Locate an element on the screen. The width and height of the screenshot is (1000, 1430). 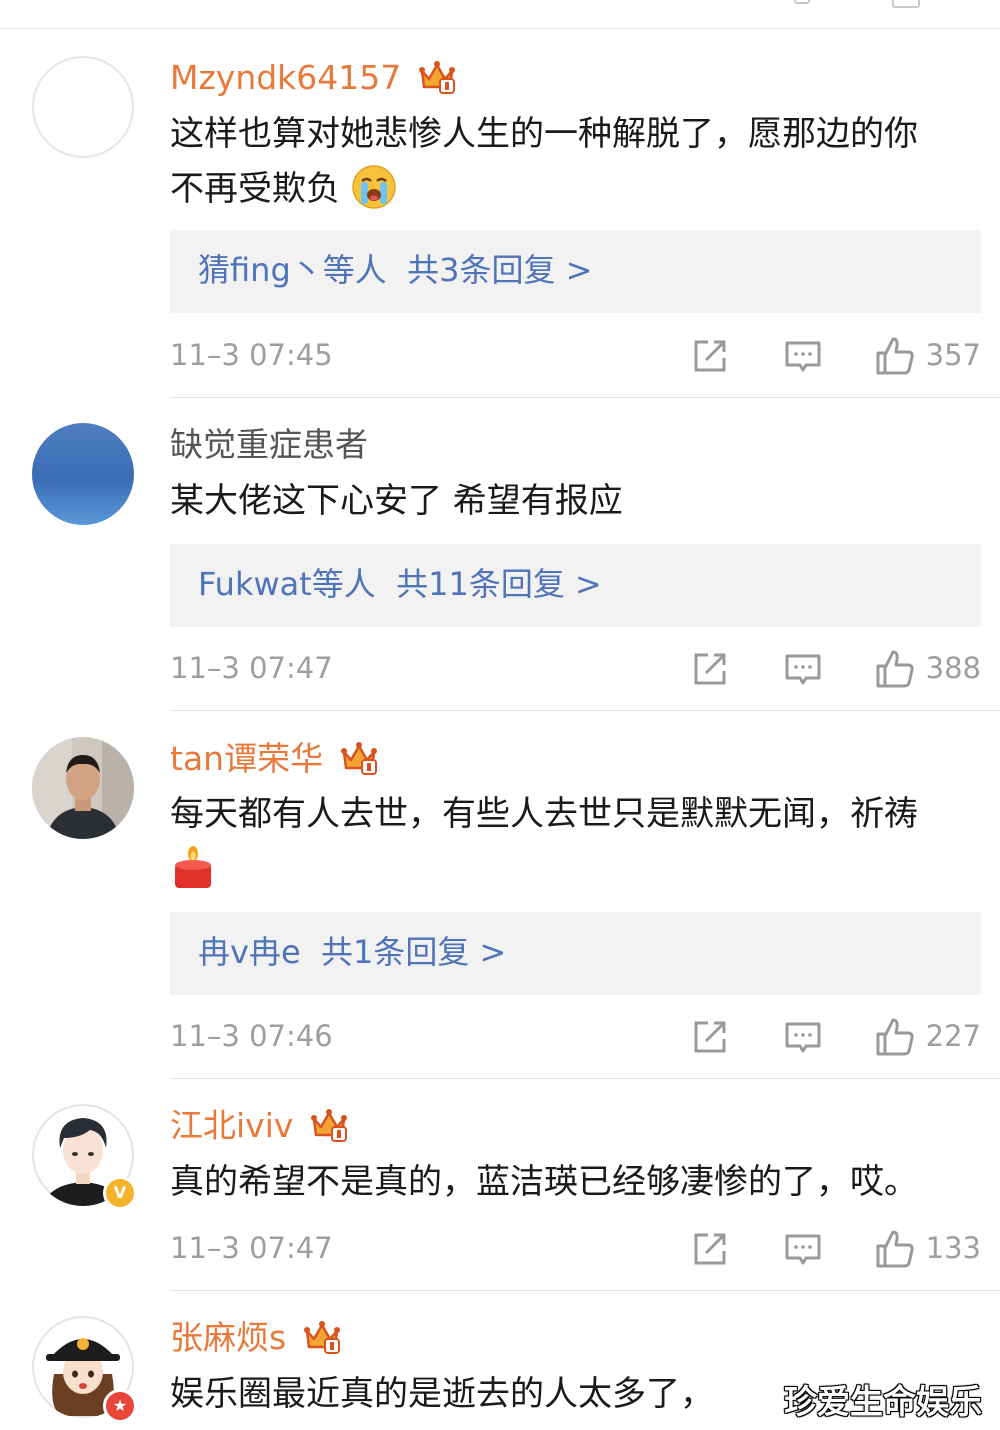
reply-authors: Fukwat等人 is located at coordinates (287, 584).